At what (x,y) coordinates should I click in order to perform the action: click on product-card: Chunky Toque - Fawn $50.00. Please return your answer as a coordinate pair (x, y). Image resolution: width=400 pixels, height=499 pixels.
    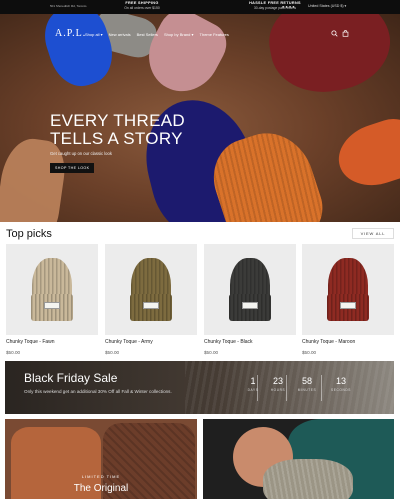
    Looking at the image, I should click on (52, 299).